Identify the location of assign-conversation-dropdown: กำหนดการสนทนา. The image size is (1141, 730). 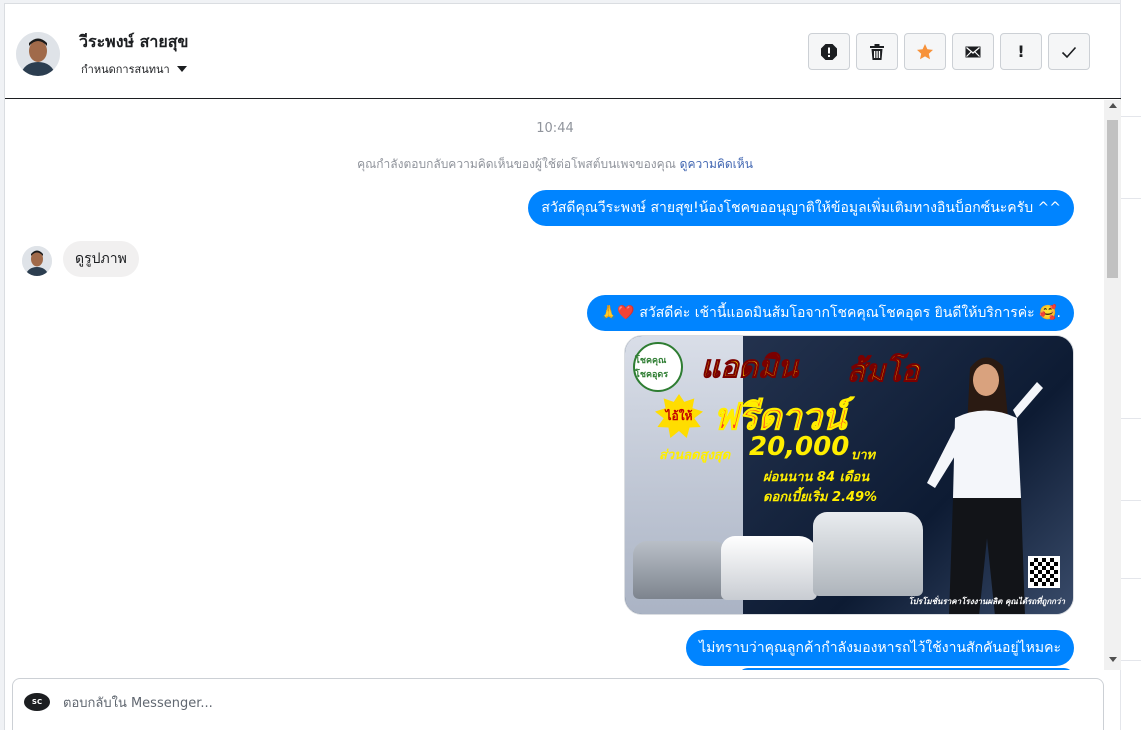
(134, 69).